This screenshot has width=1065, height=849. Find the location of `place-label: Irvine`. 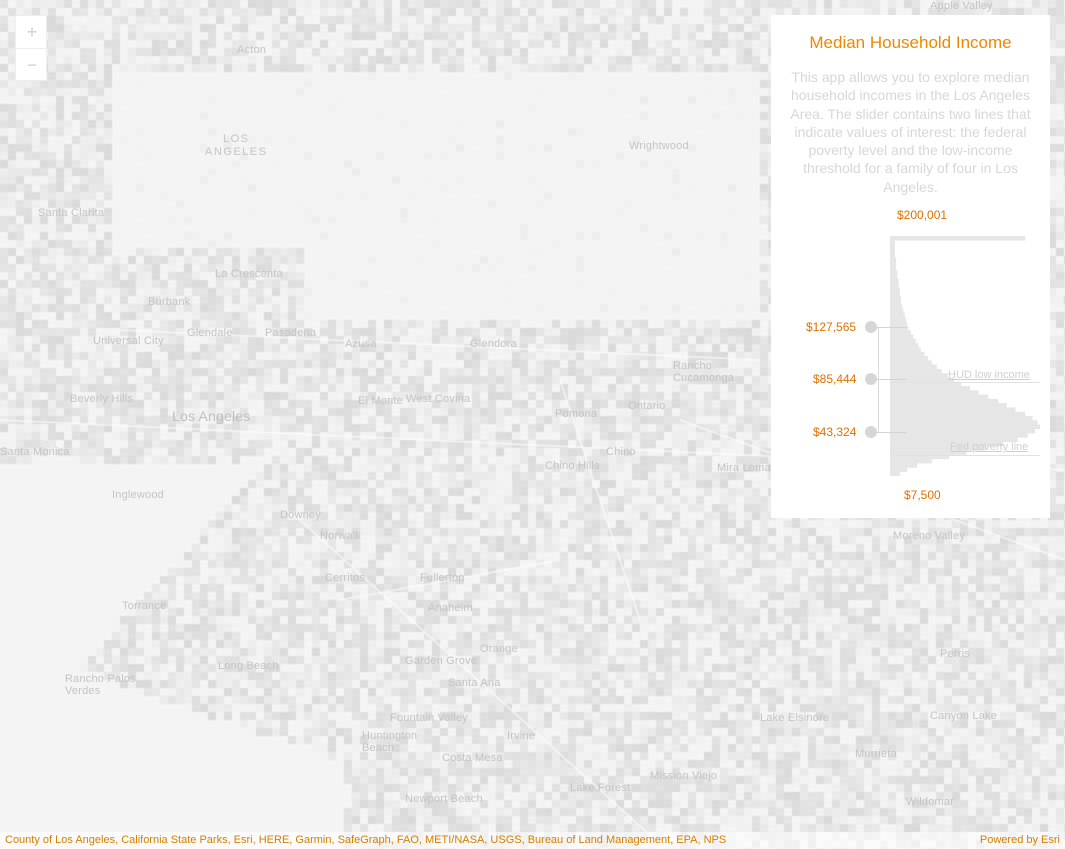

place-label: Irvine is located at coordinates (521, 736).